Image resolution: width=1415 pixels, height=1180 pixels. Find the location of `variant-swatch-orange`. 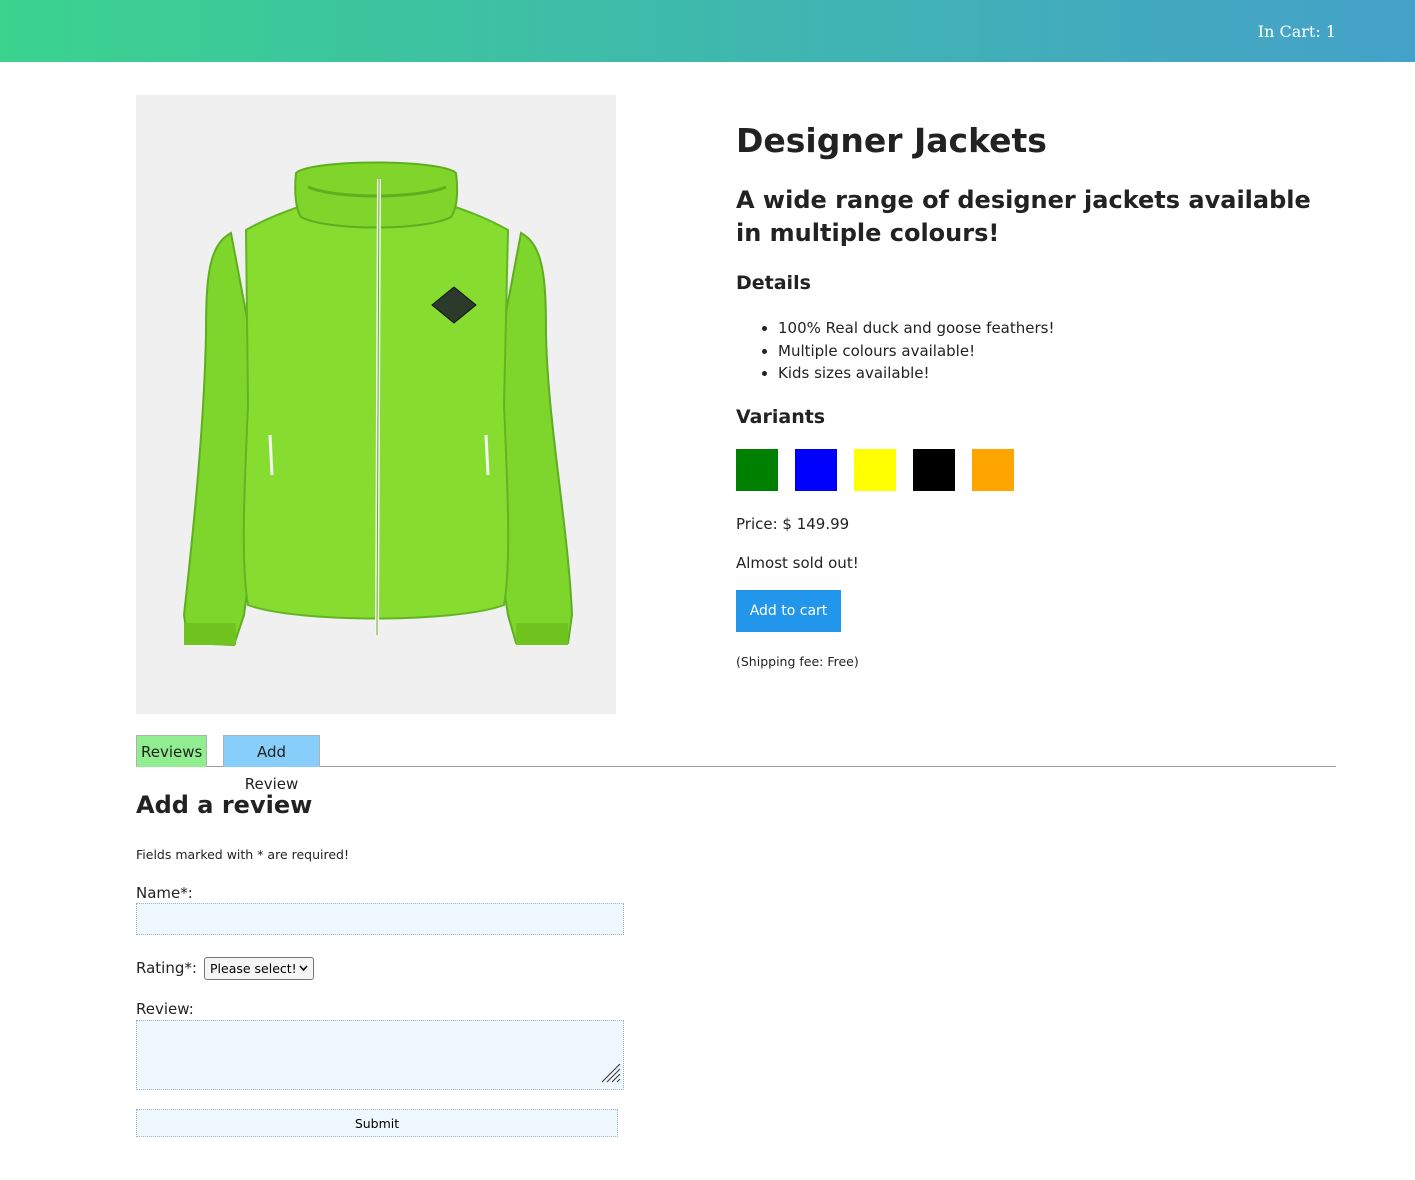

variant-swatch-orange is located at coordinates (993, 470).